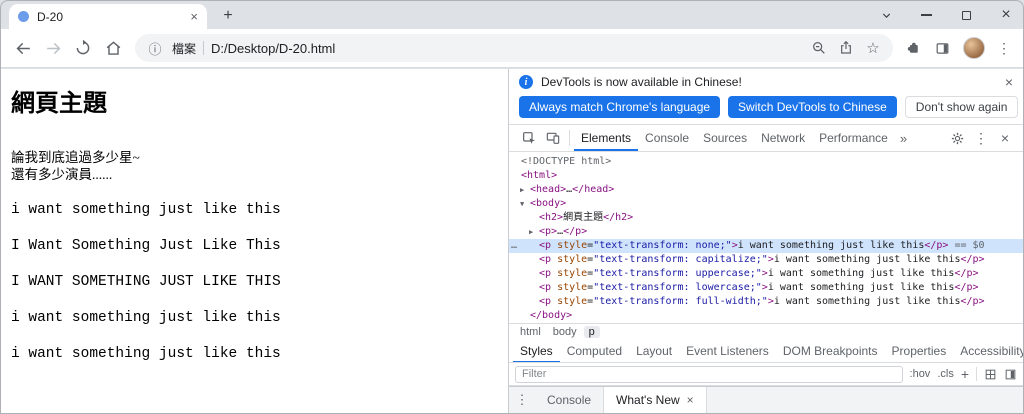 The image size is (1024, 414). Describe the element at coordinates (194, 16) in the screenshot. I see `tab-close-icon: ×` at that location.